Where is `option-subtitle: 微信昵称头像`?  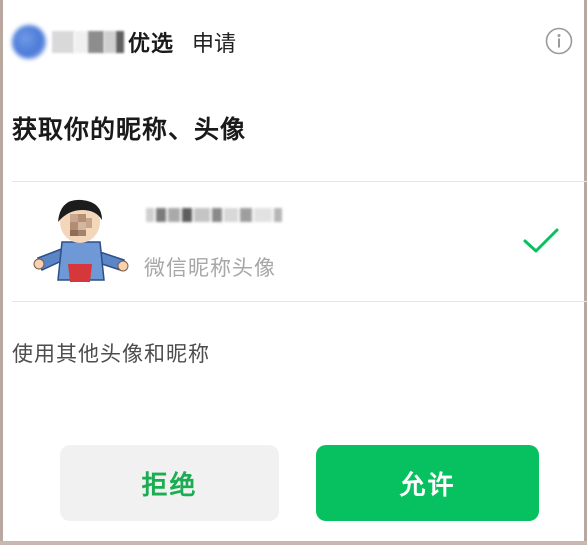
option-subtitle: 微信昵称头像 is located at coordinates (210, 268).